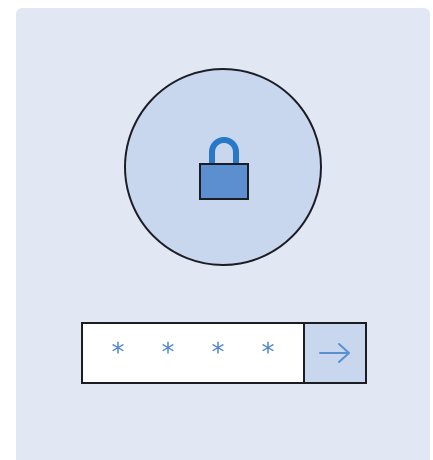 The width and height of the screenshot is (433, 460). Describe the element at coordinates (193, 353) in the screenshot. I see `password-input: * * * *` at that location.